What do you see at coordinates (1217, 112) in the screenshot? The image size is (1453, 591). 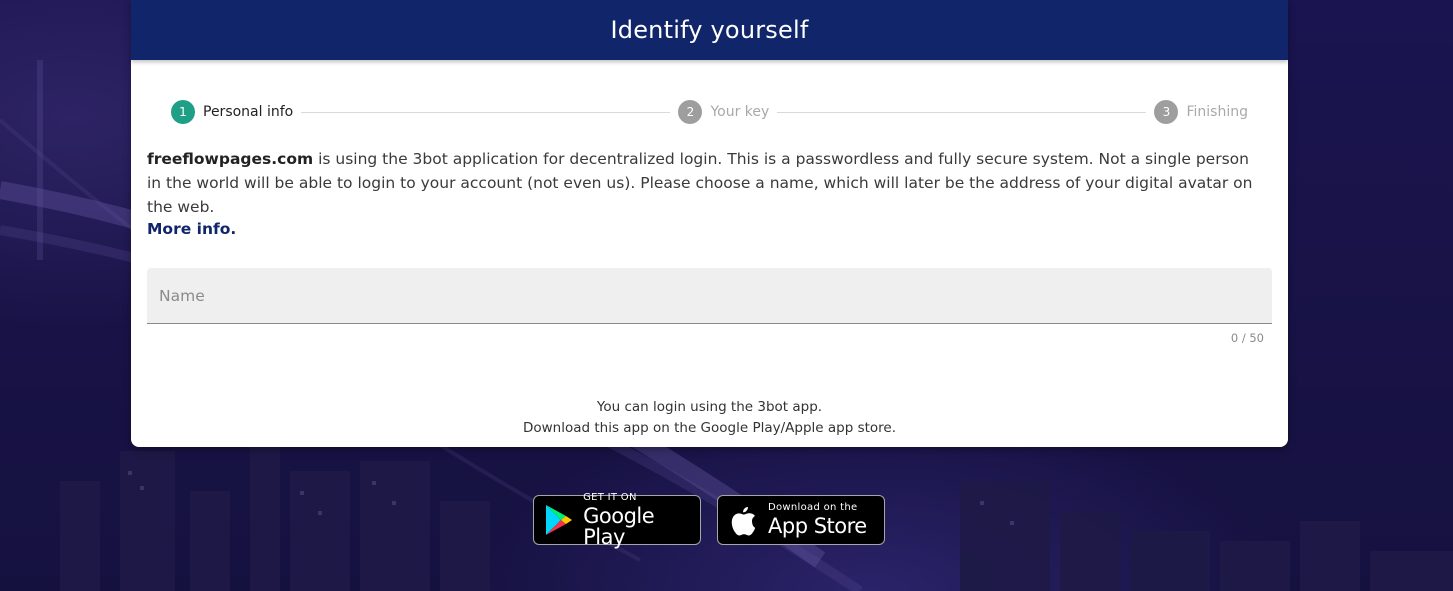 I see `step-label: Finishing` at bounding box center [1217, 112].